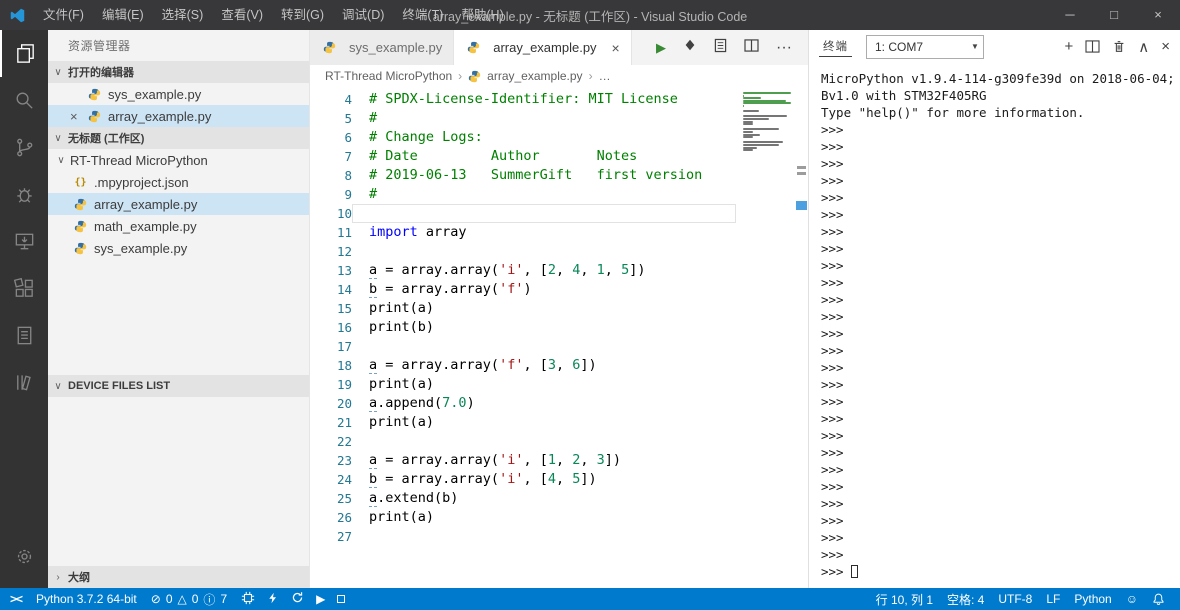 The width and height of the screenshot is (1180, 610). What do you see at coordinates (331, 422) in the screenshot?
I see `line-number: 21` at bounding box center [331, 422].